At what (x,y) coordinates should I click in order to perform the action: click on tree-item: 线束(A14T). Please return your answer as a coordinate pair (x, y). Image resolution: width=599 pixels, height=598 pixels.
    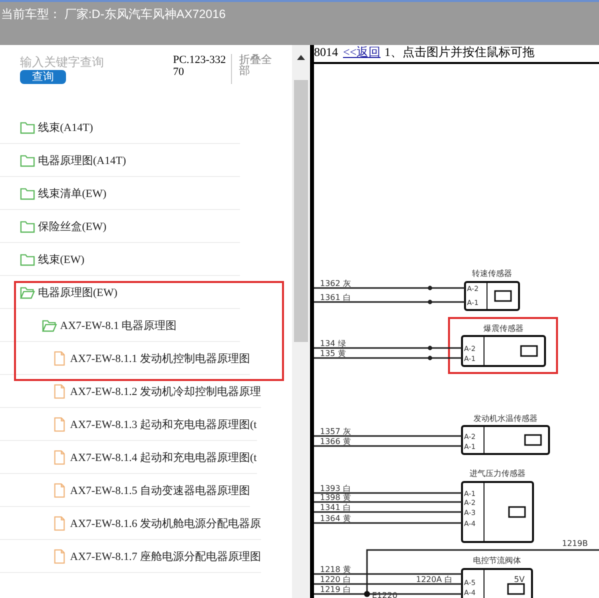
    Looking at the image, I should click on (120, 127).